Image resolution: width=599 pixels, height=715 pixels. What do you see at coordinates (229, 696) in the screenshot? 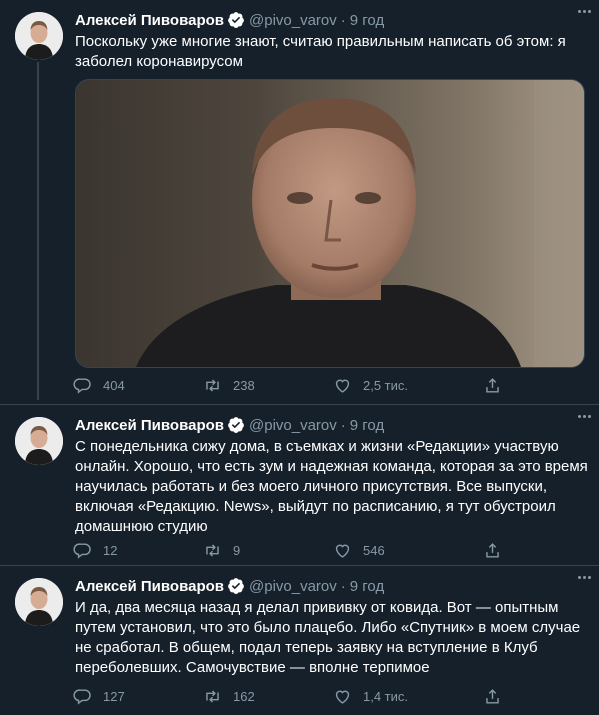
I see `retweet-button: 162` at bounding box center [229, 696].